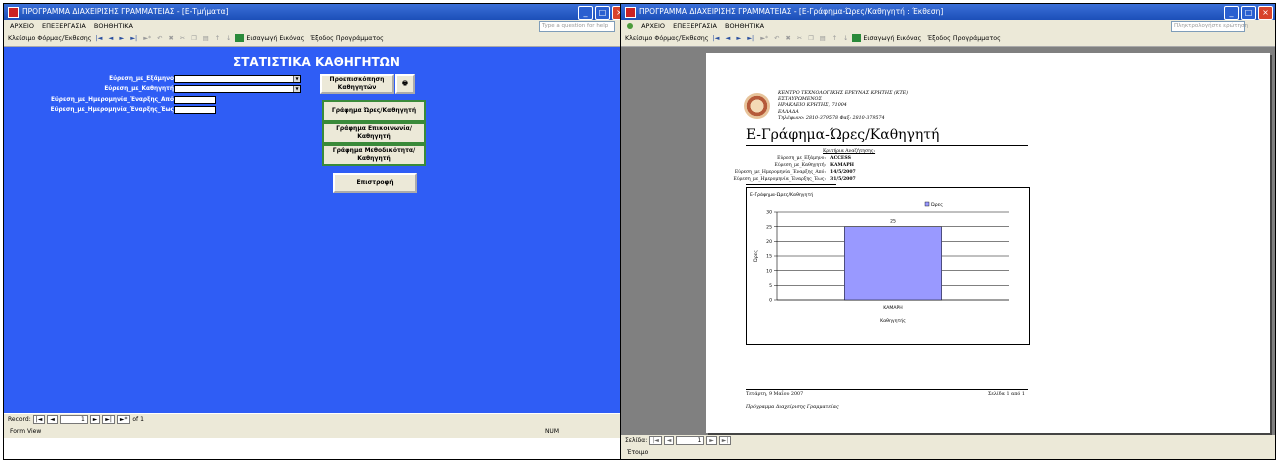  Describe the element at coordinates (755, 256) in the screenshot. I see `y-axis-label: Ώρες` at that location.